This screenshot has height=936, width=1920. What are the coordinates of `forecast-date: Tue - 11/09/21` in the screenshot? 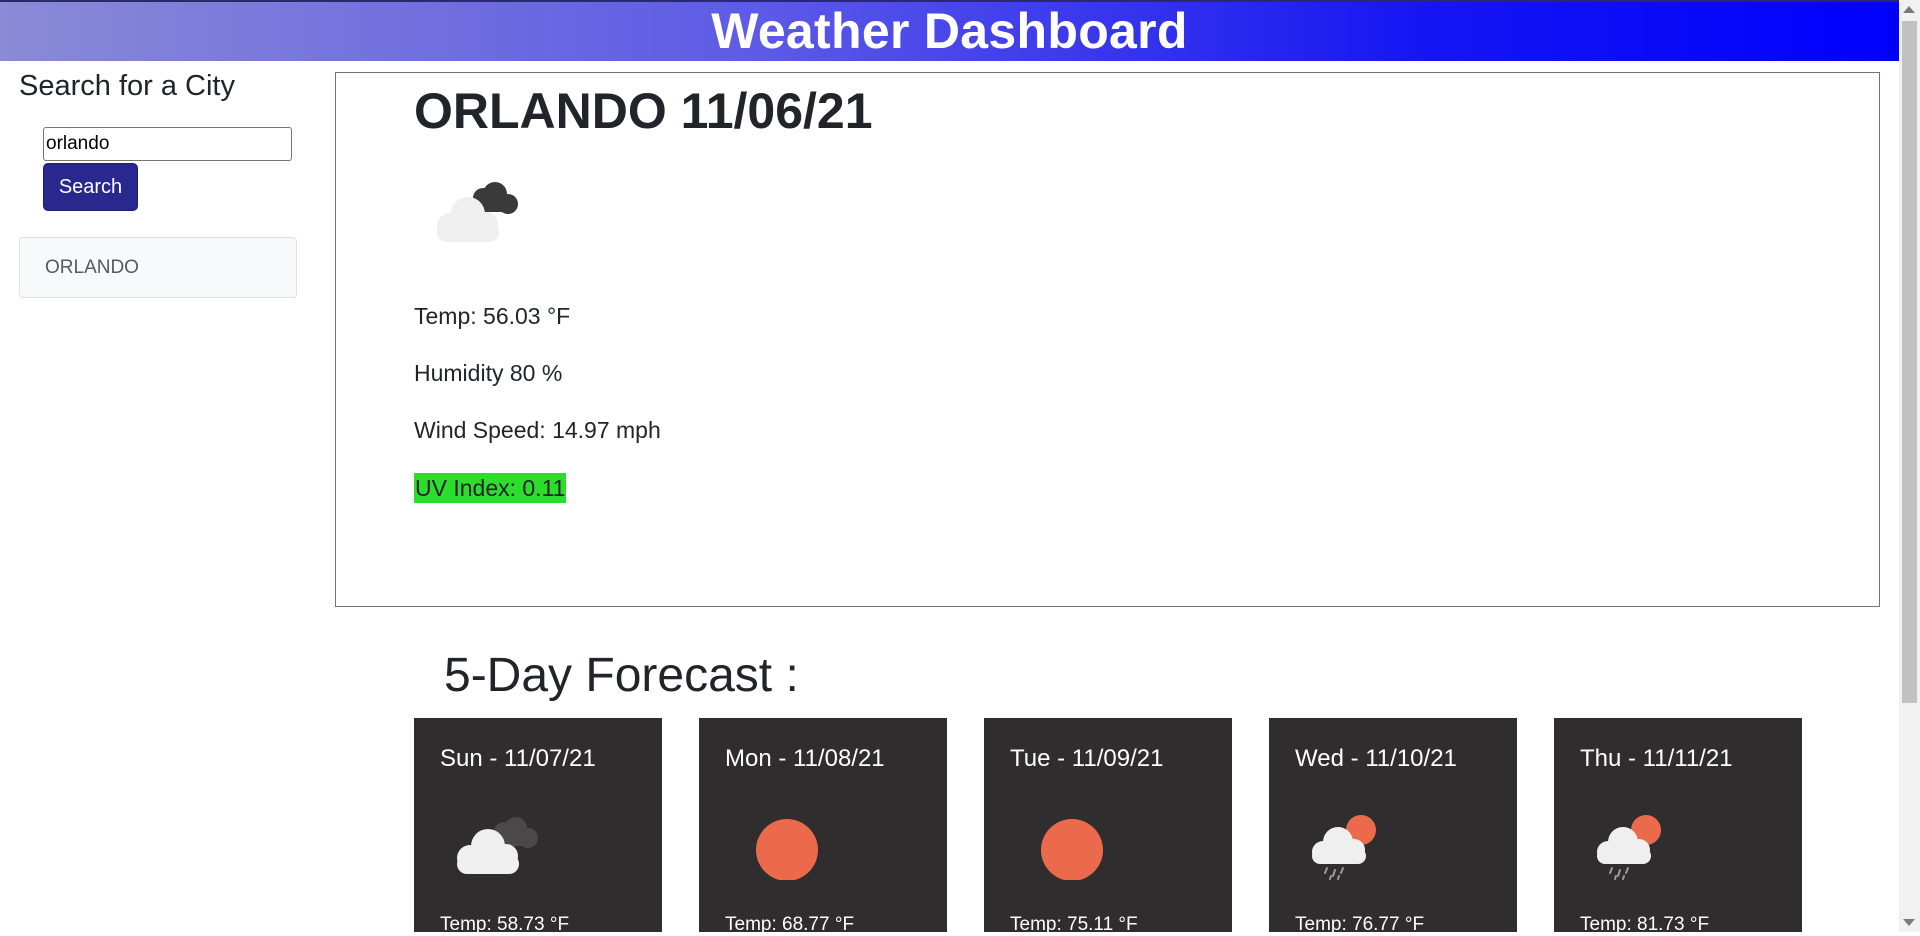 It's located at (1087, 758).